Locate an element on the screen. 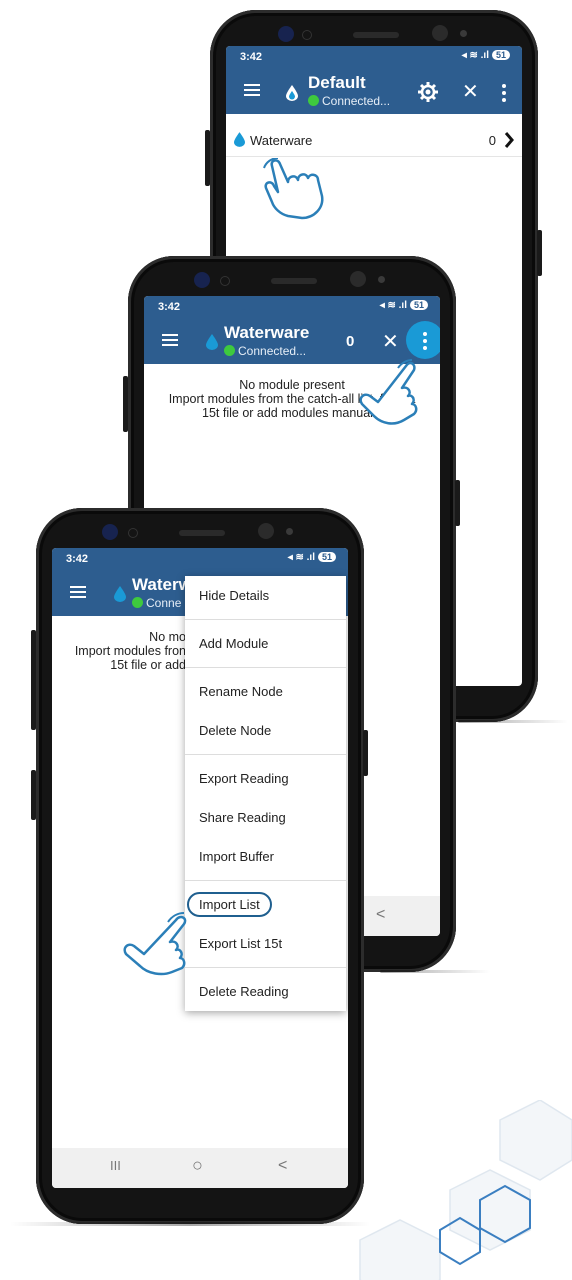 The width and height of the screenshot is (572, 1280). menu-item-rename-node: Rename Node is located at coordinates (265, 691).